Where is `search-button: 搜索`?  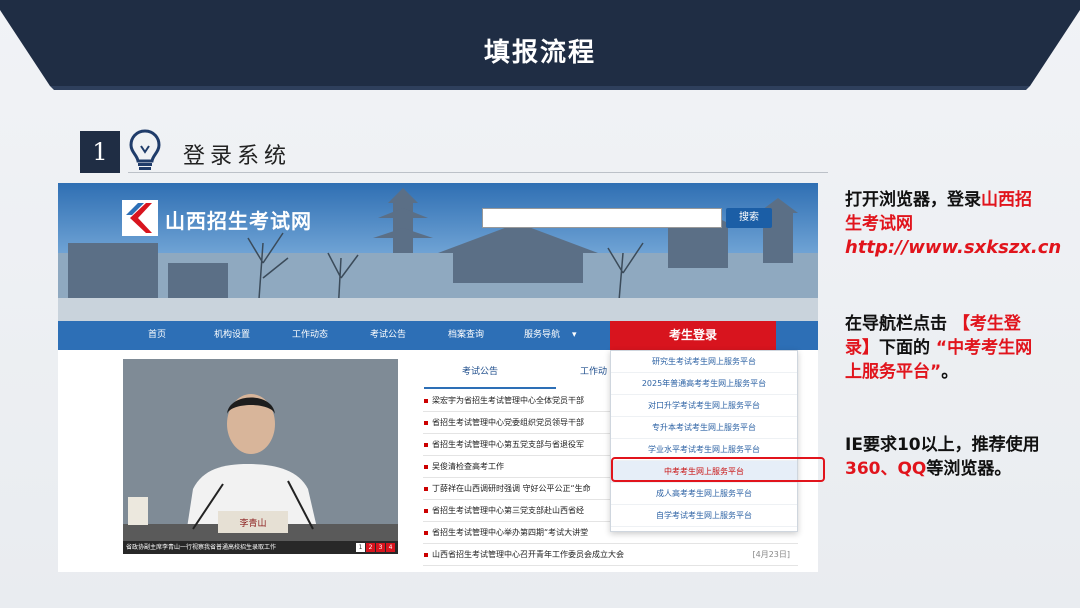
search-button: 搜索 is located at coordinates (749, 218).